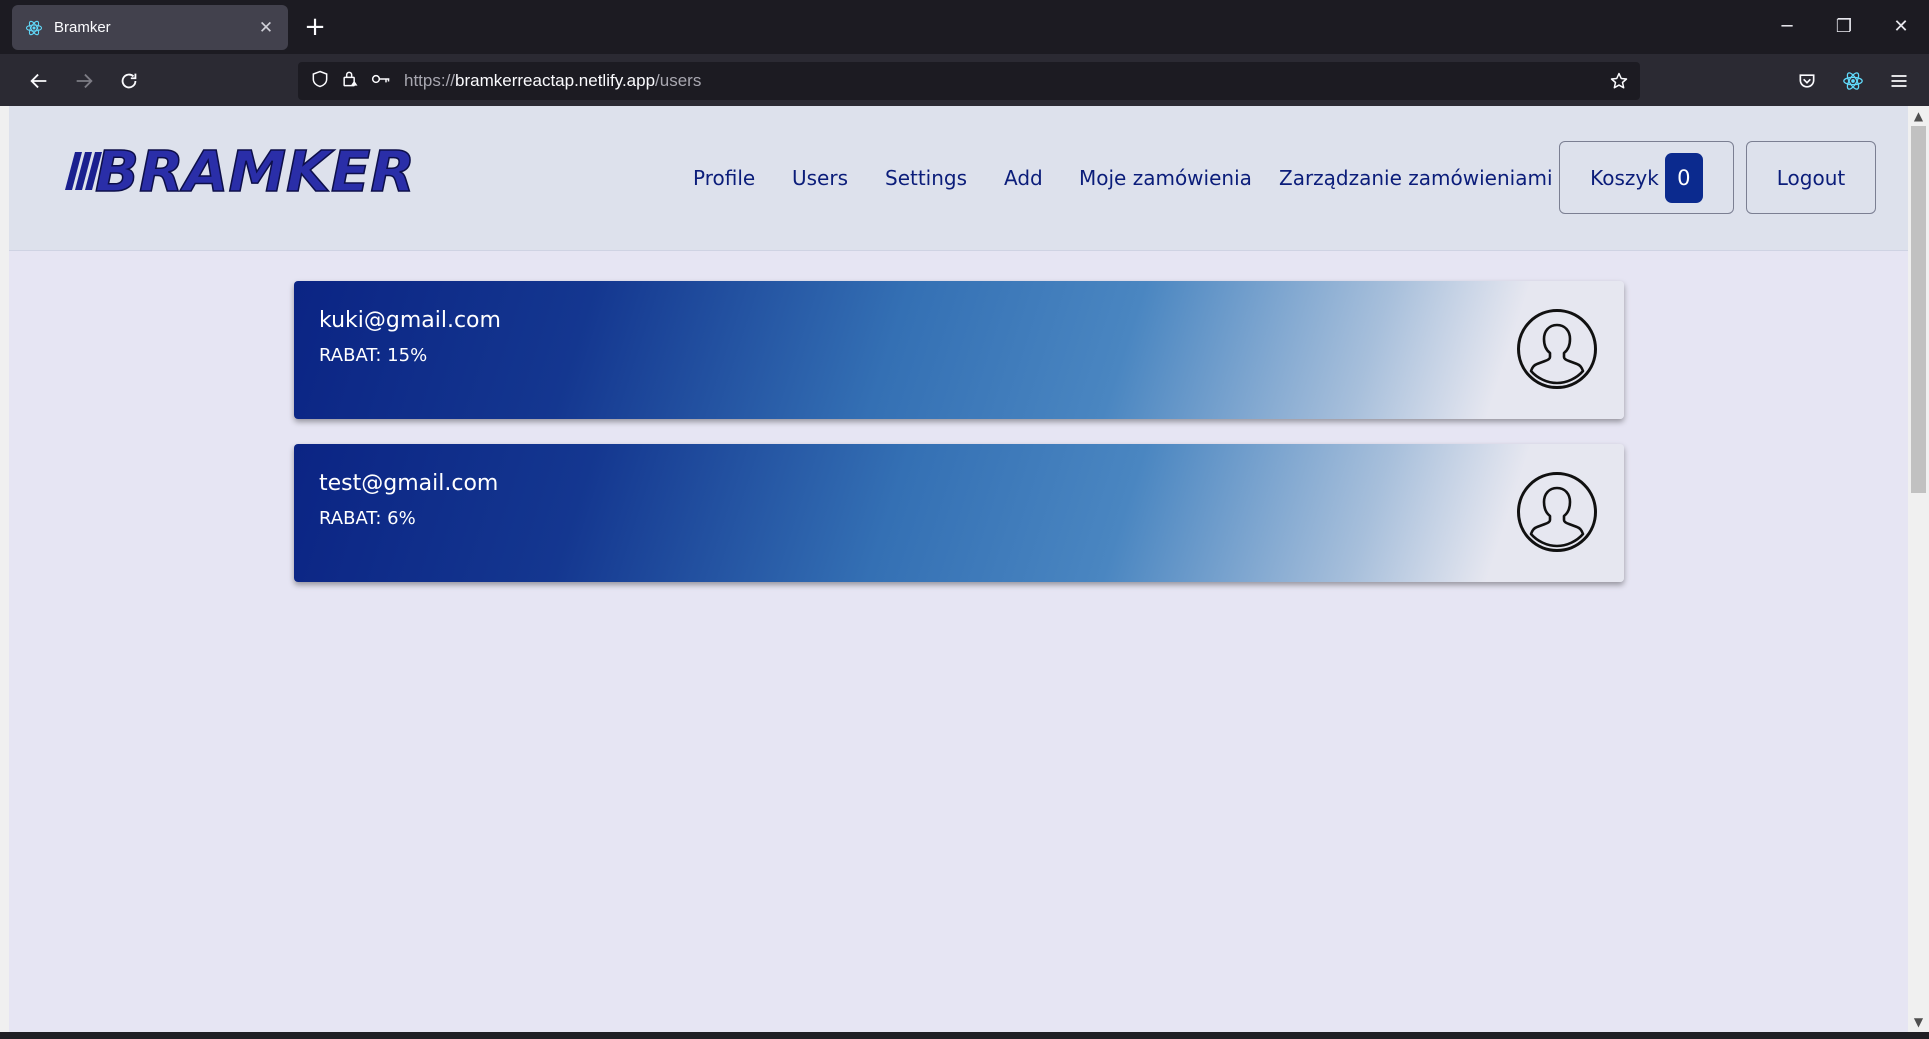 The width and height of the screenshot is (1929, 1039). What do you see at coordinates (959, 350) in the screenshot?
I see `user-card: kuki@gmail.com RABAT: 15%` at bounding box center [959, 350].